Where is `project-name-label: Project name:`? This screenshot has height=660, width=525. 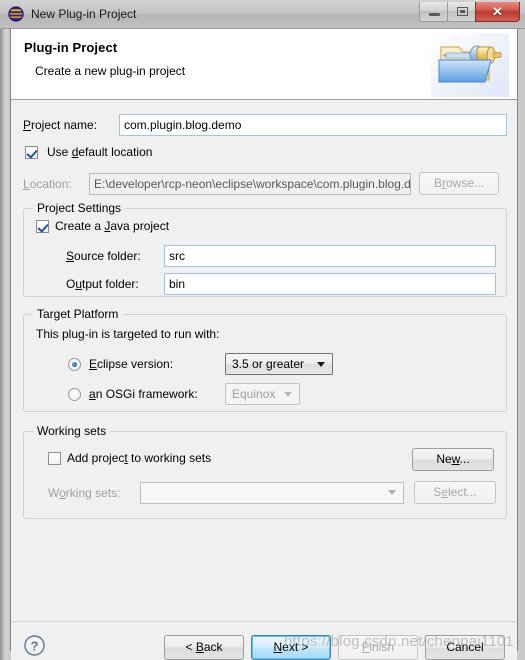
project-name-label: Project name: is located at coordinates (60, 125).